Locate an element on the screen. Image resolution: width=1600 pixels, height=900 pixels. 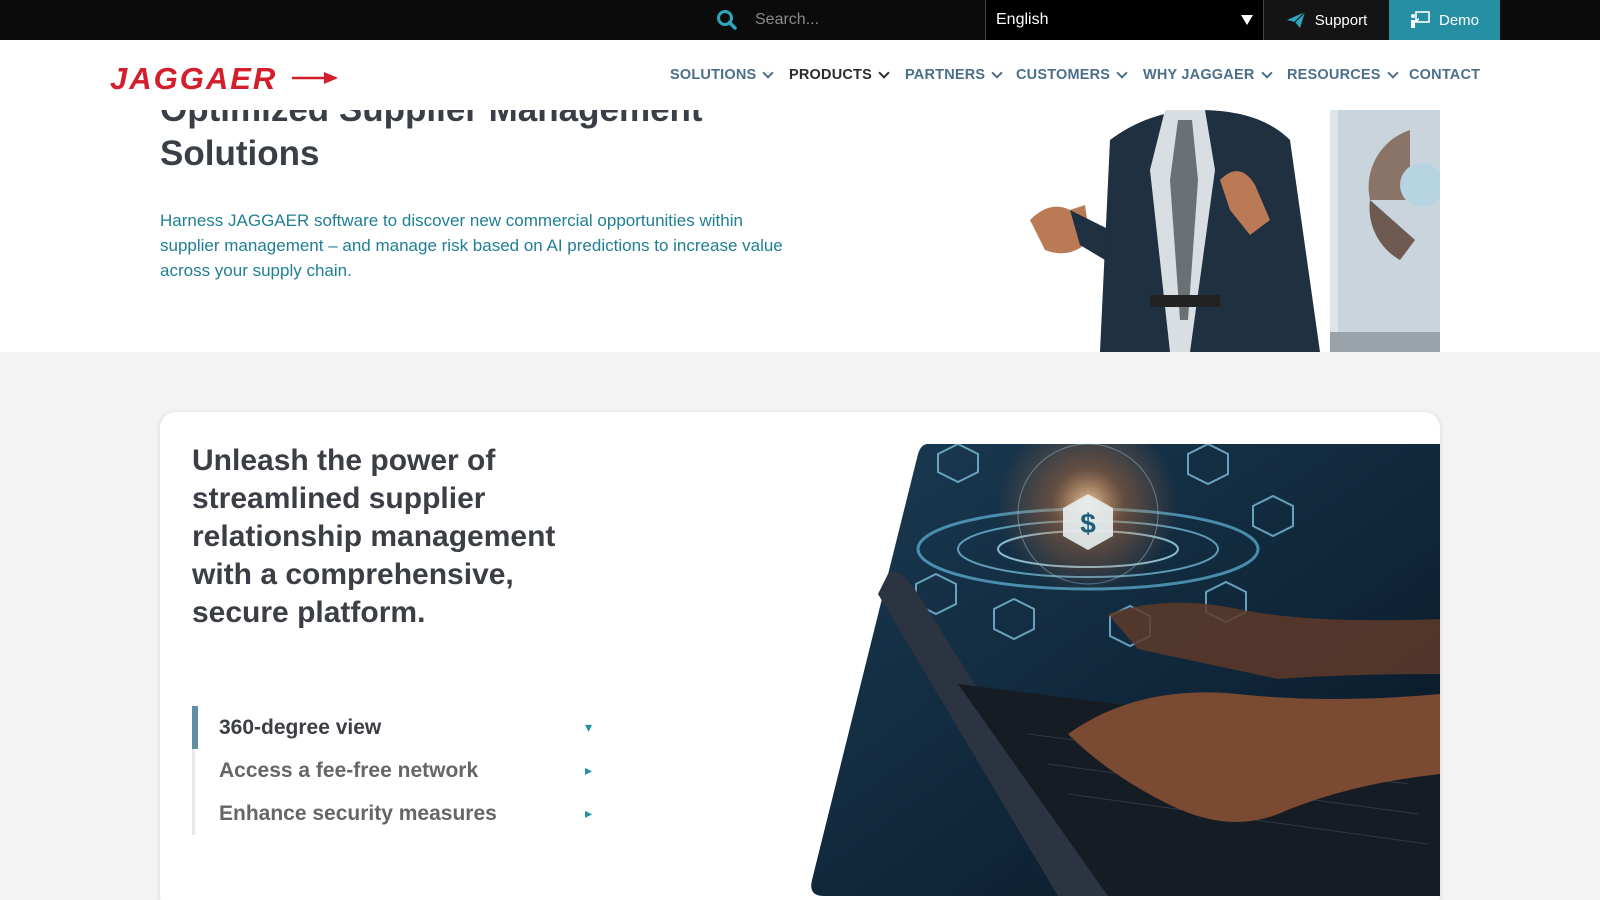
support-button: Support is located at coordinates (1326, 20).